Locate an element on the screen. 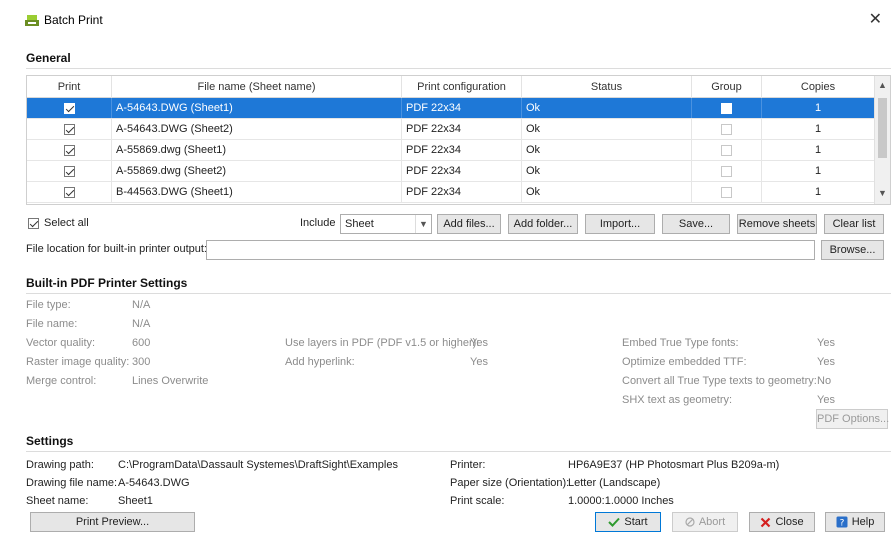  select-all-label: Select all is located at coordinates (66, 223).